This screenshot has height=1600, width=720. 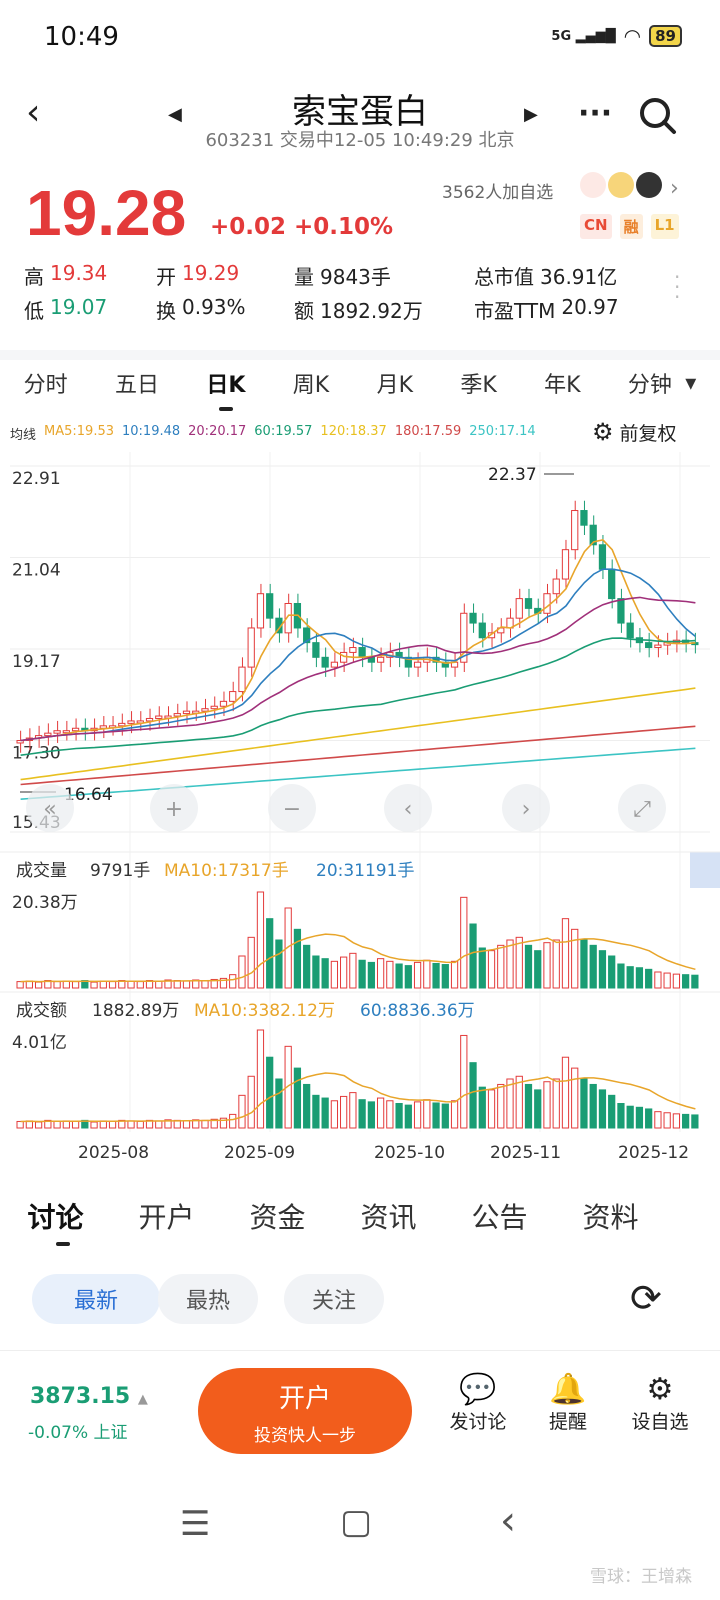 I want to click on price-tick-label: 21.04, so click(x=36, y=571).